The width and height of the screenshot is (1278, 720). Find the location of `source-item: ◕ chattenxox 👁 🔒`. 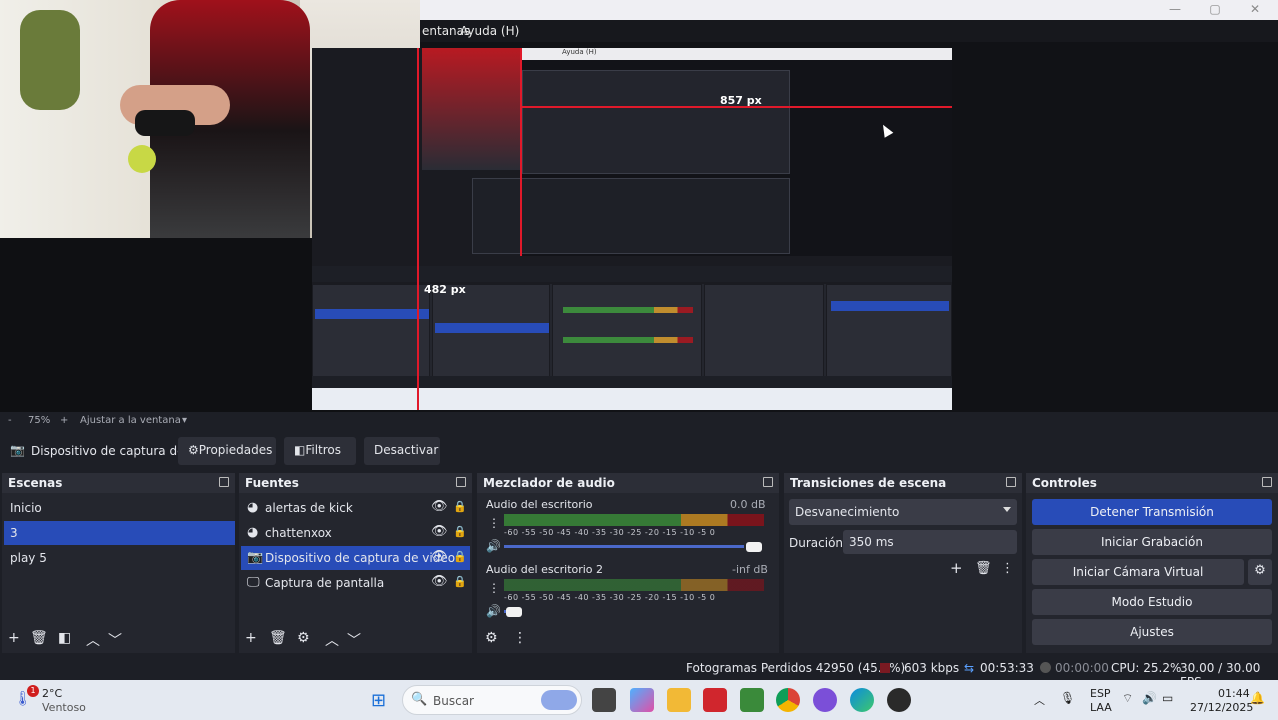

source-item: ◕ chattenxox 👁 🔒 is located at coordinates (355, 533).